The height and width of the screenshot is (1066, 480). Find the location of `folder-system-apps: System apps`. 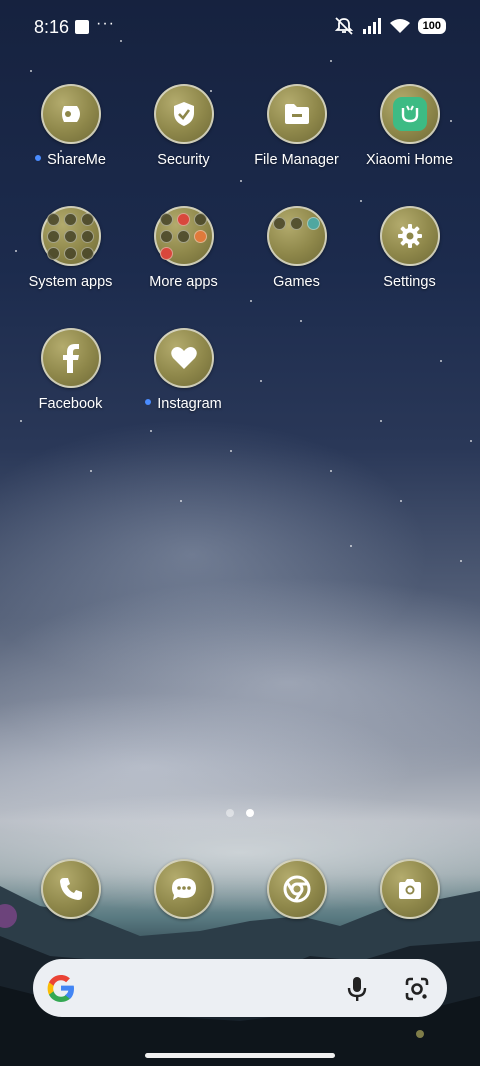

folder-system-apps: System apps is located at coordinates (70, 248).